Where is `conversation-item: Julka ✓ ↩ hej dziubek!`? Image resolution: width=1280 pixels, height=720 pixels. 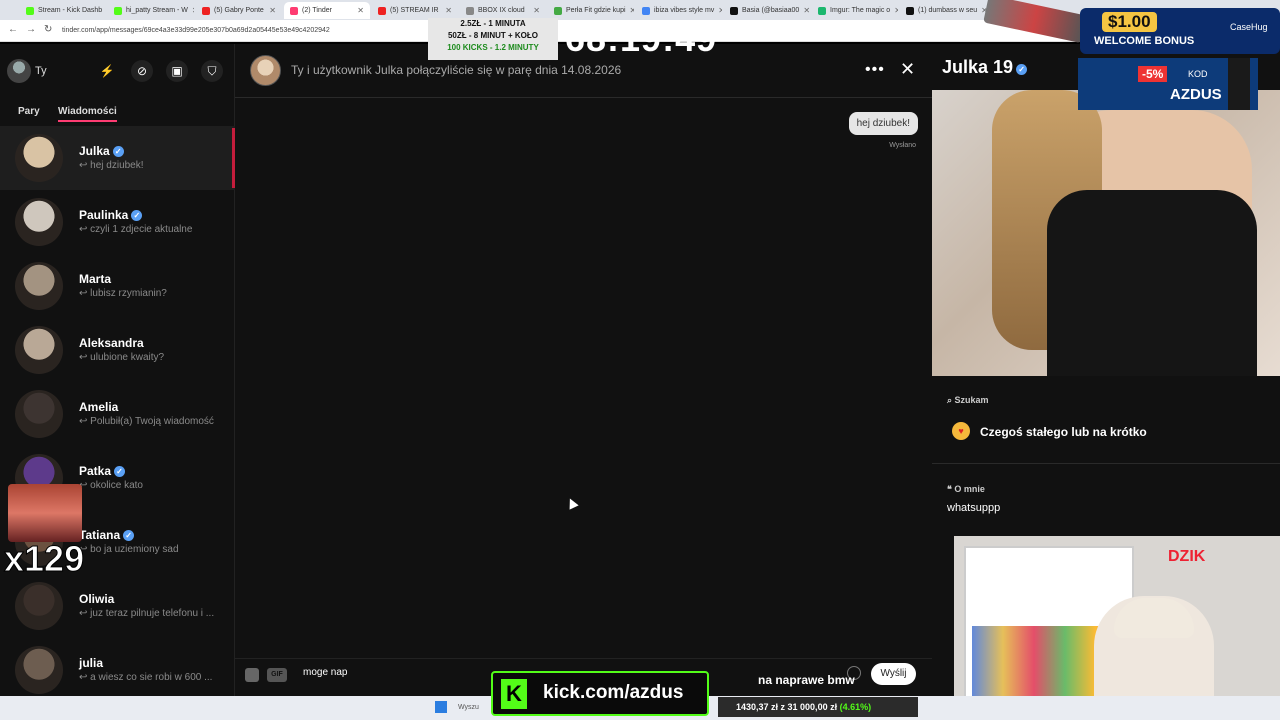 conversation-item: Julka ✓ ↩ hej dziubek! is located at coordinates (117, 158).